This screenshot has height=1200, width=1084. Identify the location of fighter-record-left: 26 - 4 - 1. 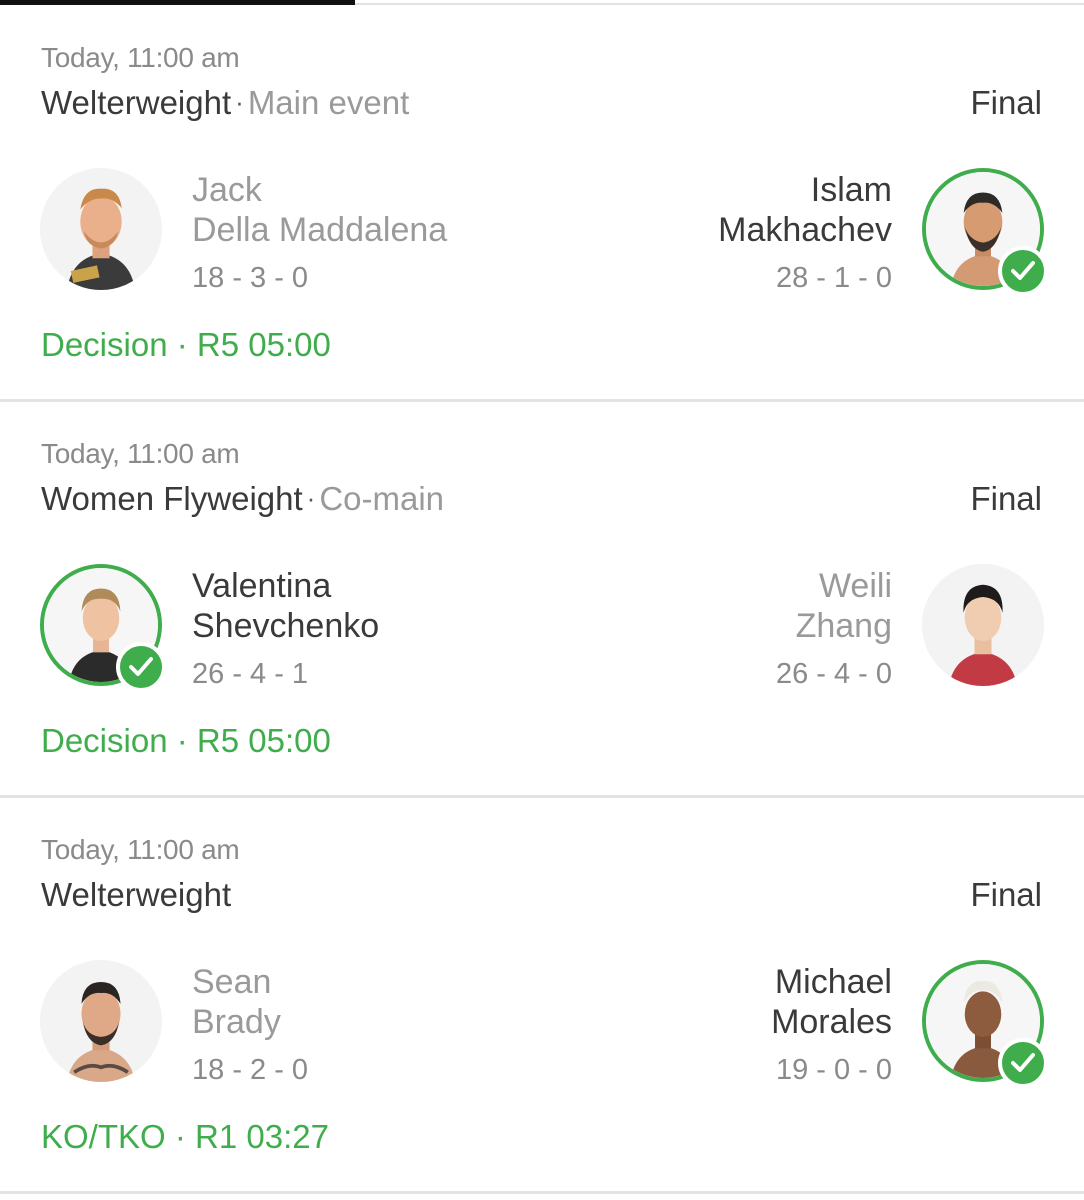
(250, 674).